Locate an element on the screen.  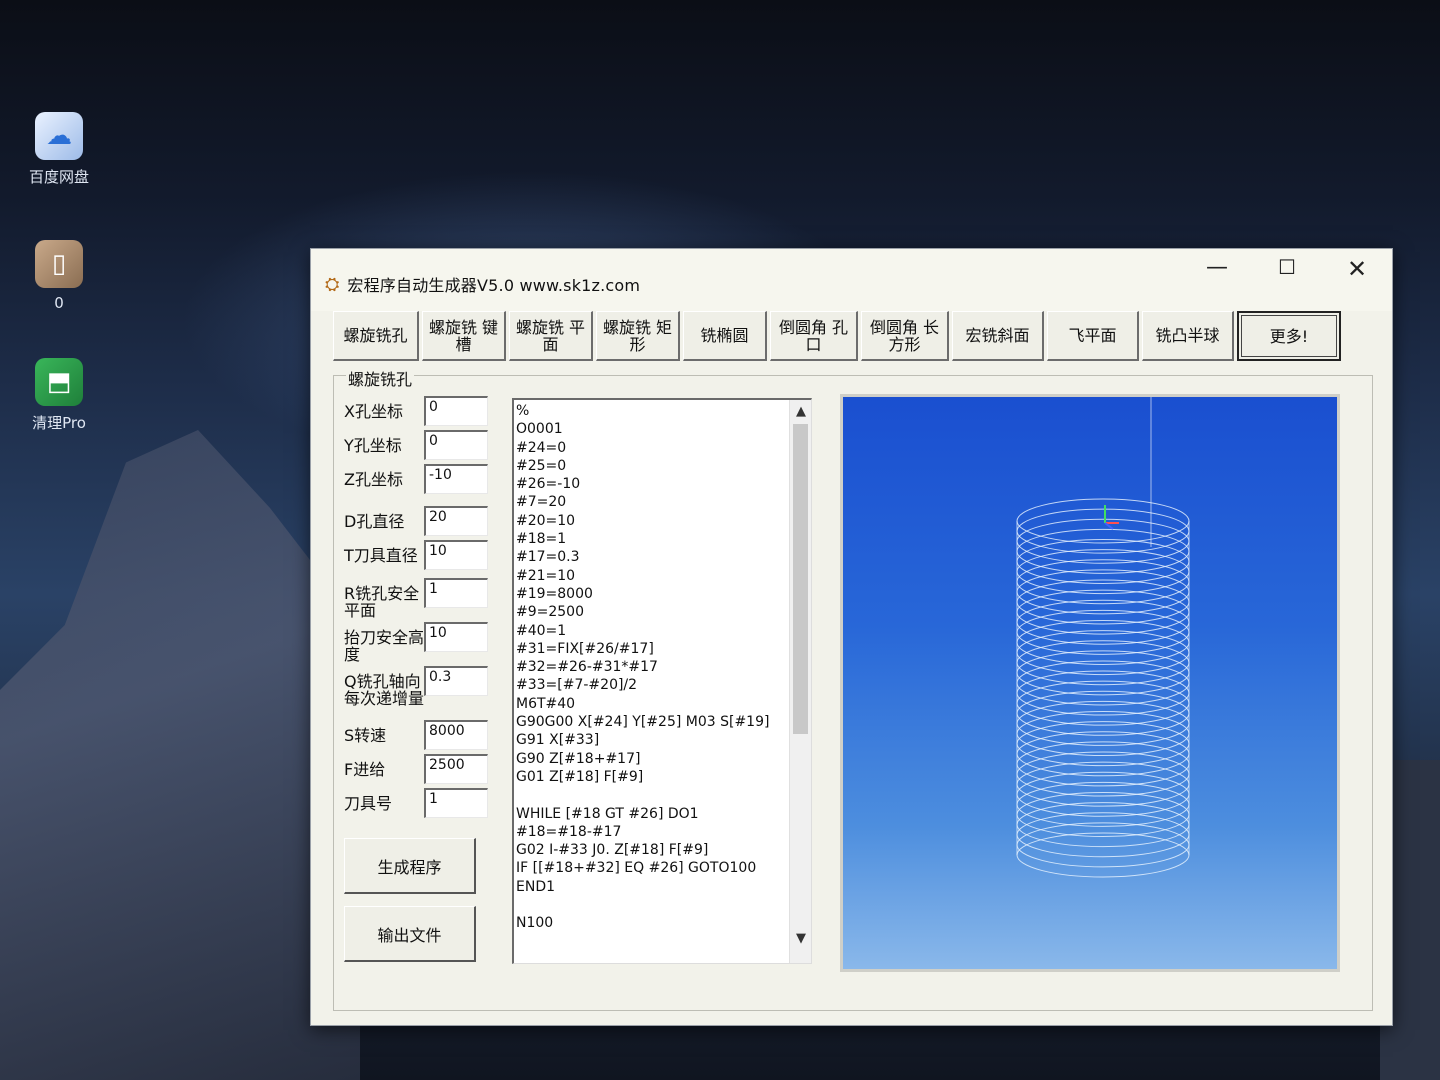
code-scrollbar: ▲ ▼ is located at coordinates (800, 681).